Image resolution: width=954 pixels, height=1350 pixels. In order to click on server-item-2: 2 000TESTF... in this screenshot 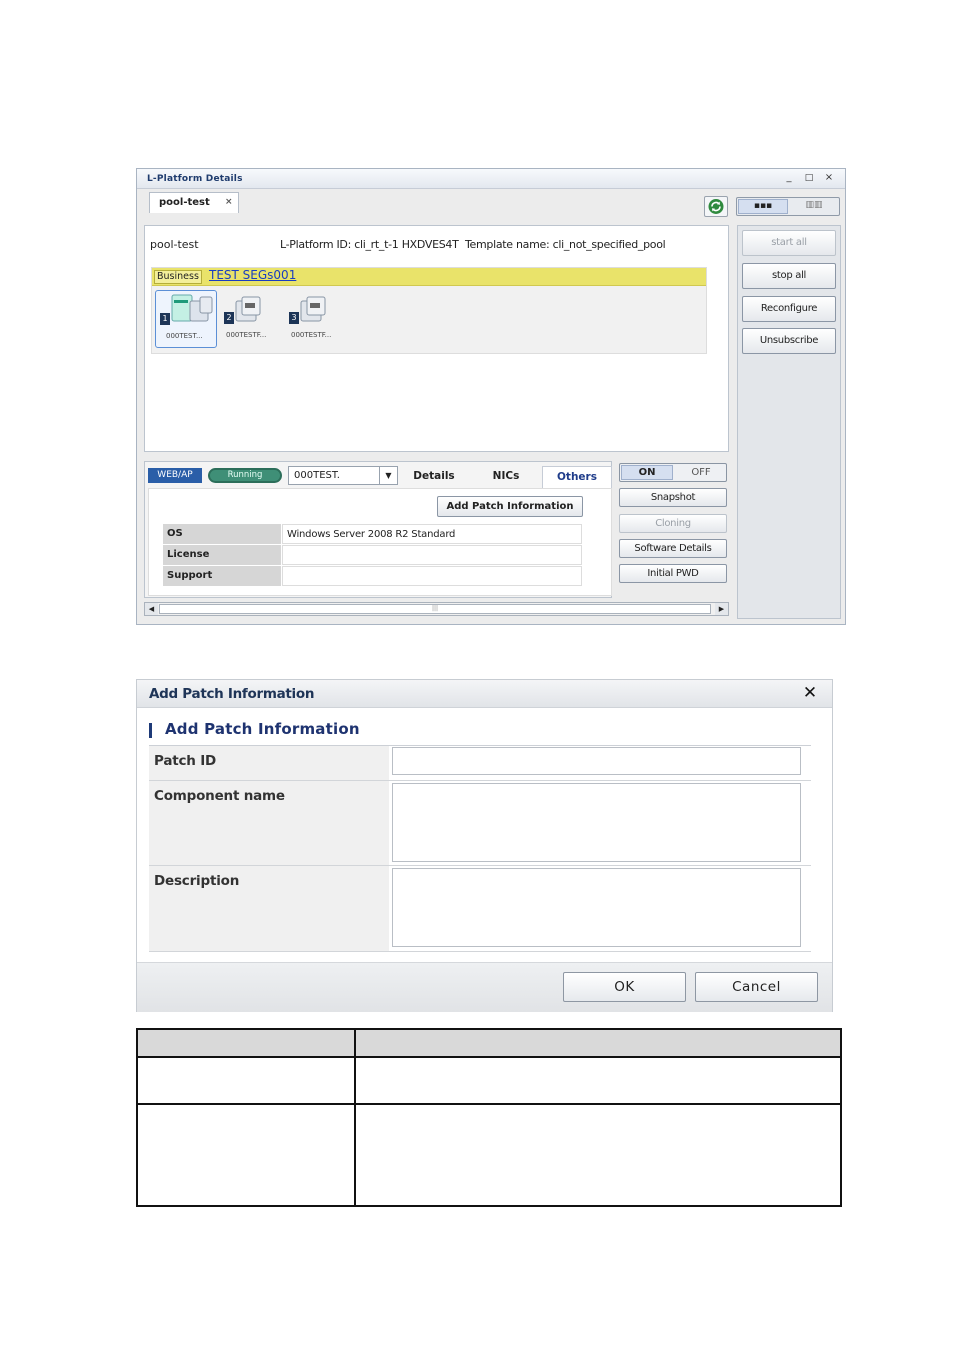, I will do `click(251, 319)`.